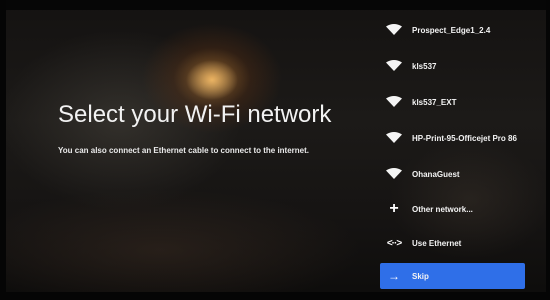 The height and width of the screenshot is (300, 550). I want to click on network-item: HP-Print-95-Officejet Pro 86, so click(452, 138).